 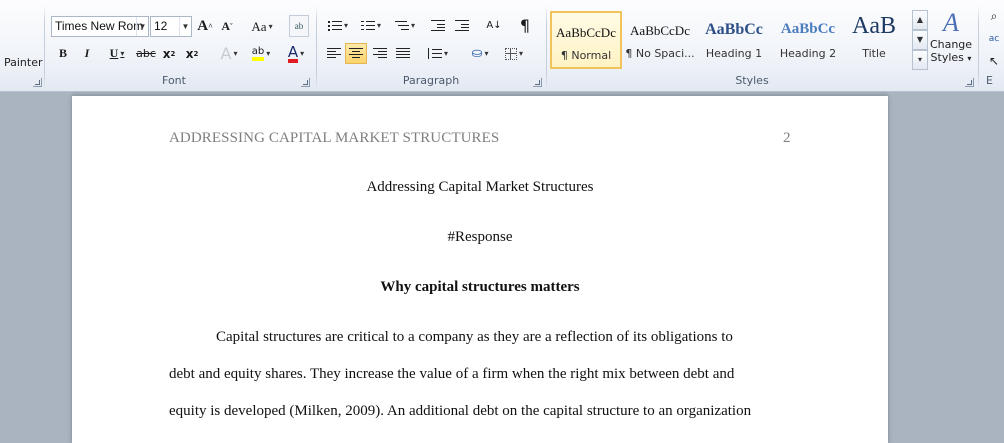 I want to click on clear-formatting-icon: ab, so click(x=299, y=26).